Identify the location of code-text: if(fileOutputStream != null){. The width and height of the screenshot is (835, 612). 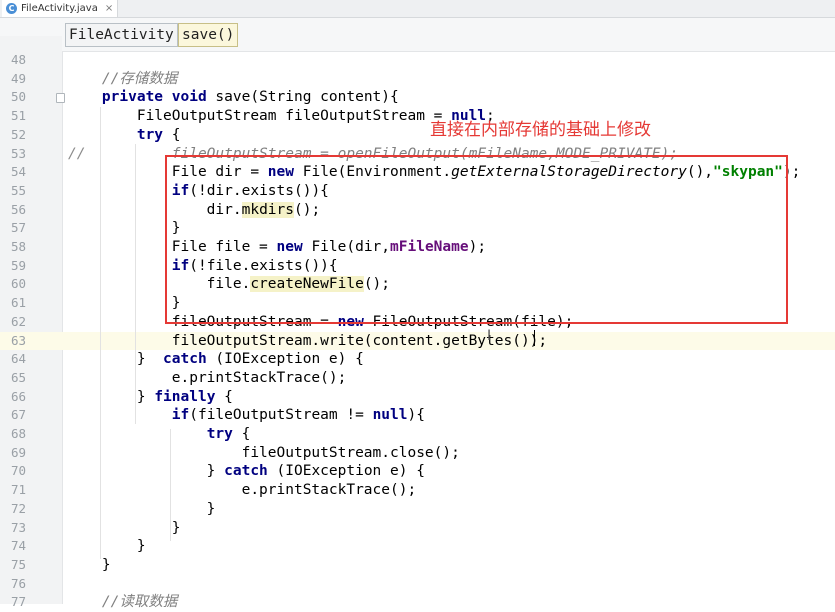
(246, 415).